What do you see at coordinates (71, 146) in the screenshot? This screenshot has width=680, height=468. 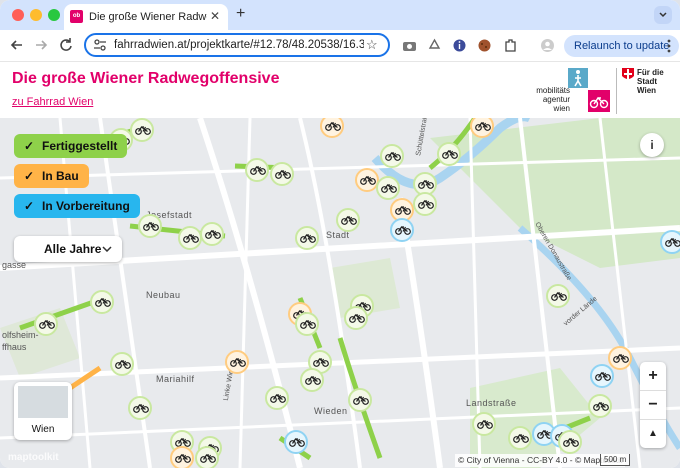 I see `filter-completed-button: ✓ Fertiggestellt` at bounding box center [71, 146].